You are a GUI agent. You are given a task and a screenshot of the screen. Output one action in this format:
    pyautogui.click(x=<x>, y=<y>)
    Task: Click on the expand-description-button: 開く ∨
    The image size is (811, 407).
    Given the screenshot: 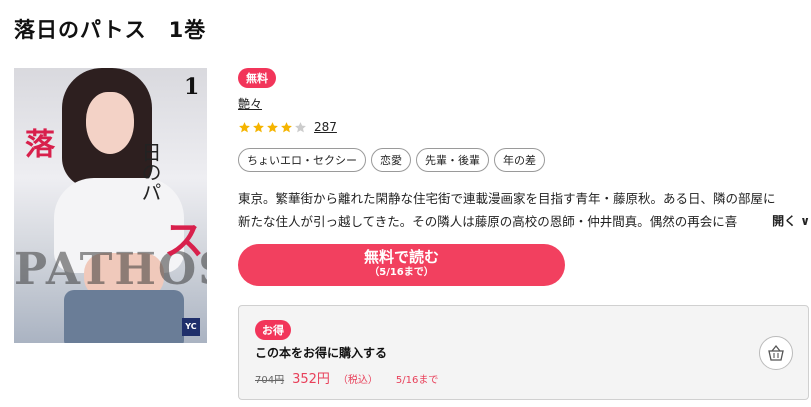 What is the action you would take?
    pyautogui.click(x=789, y=221)
    